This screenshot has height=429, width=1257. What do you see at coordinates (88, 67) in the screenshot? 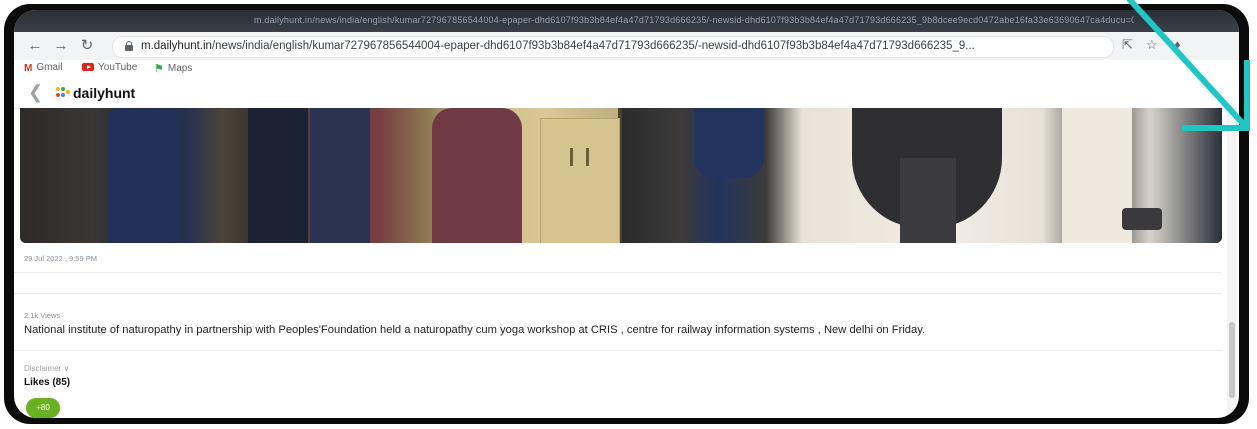
I see `youtube-icon` at bounding box center [88, 67].